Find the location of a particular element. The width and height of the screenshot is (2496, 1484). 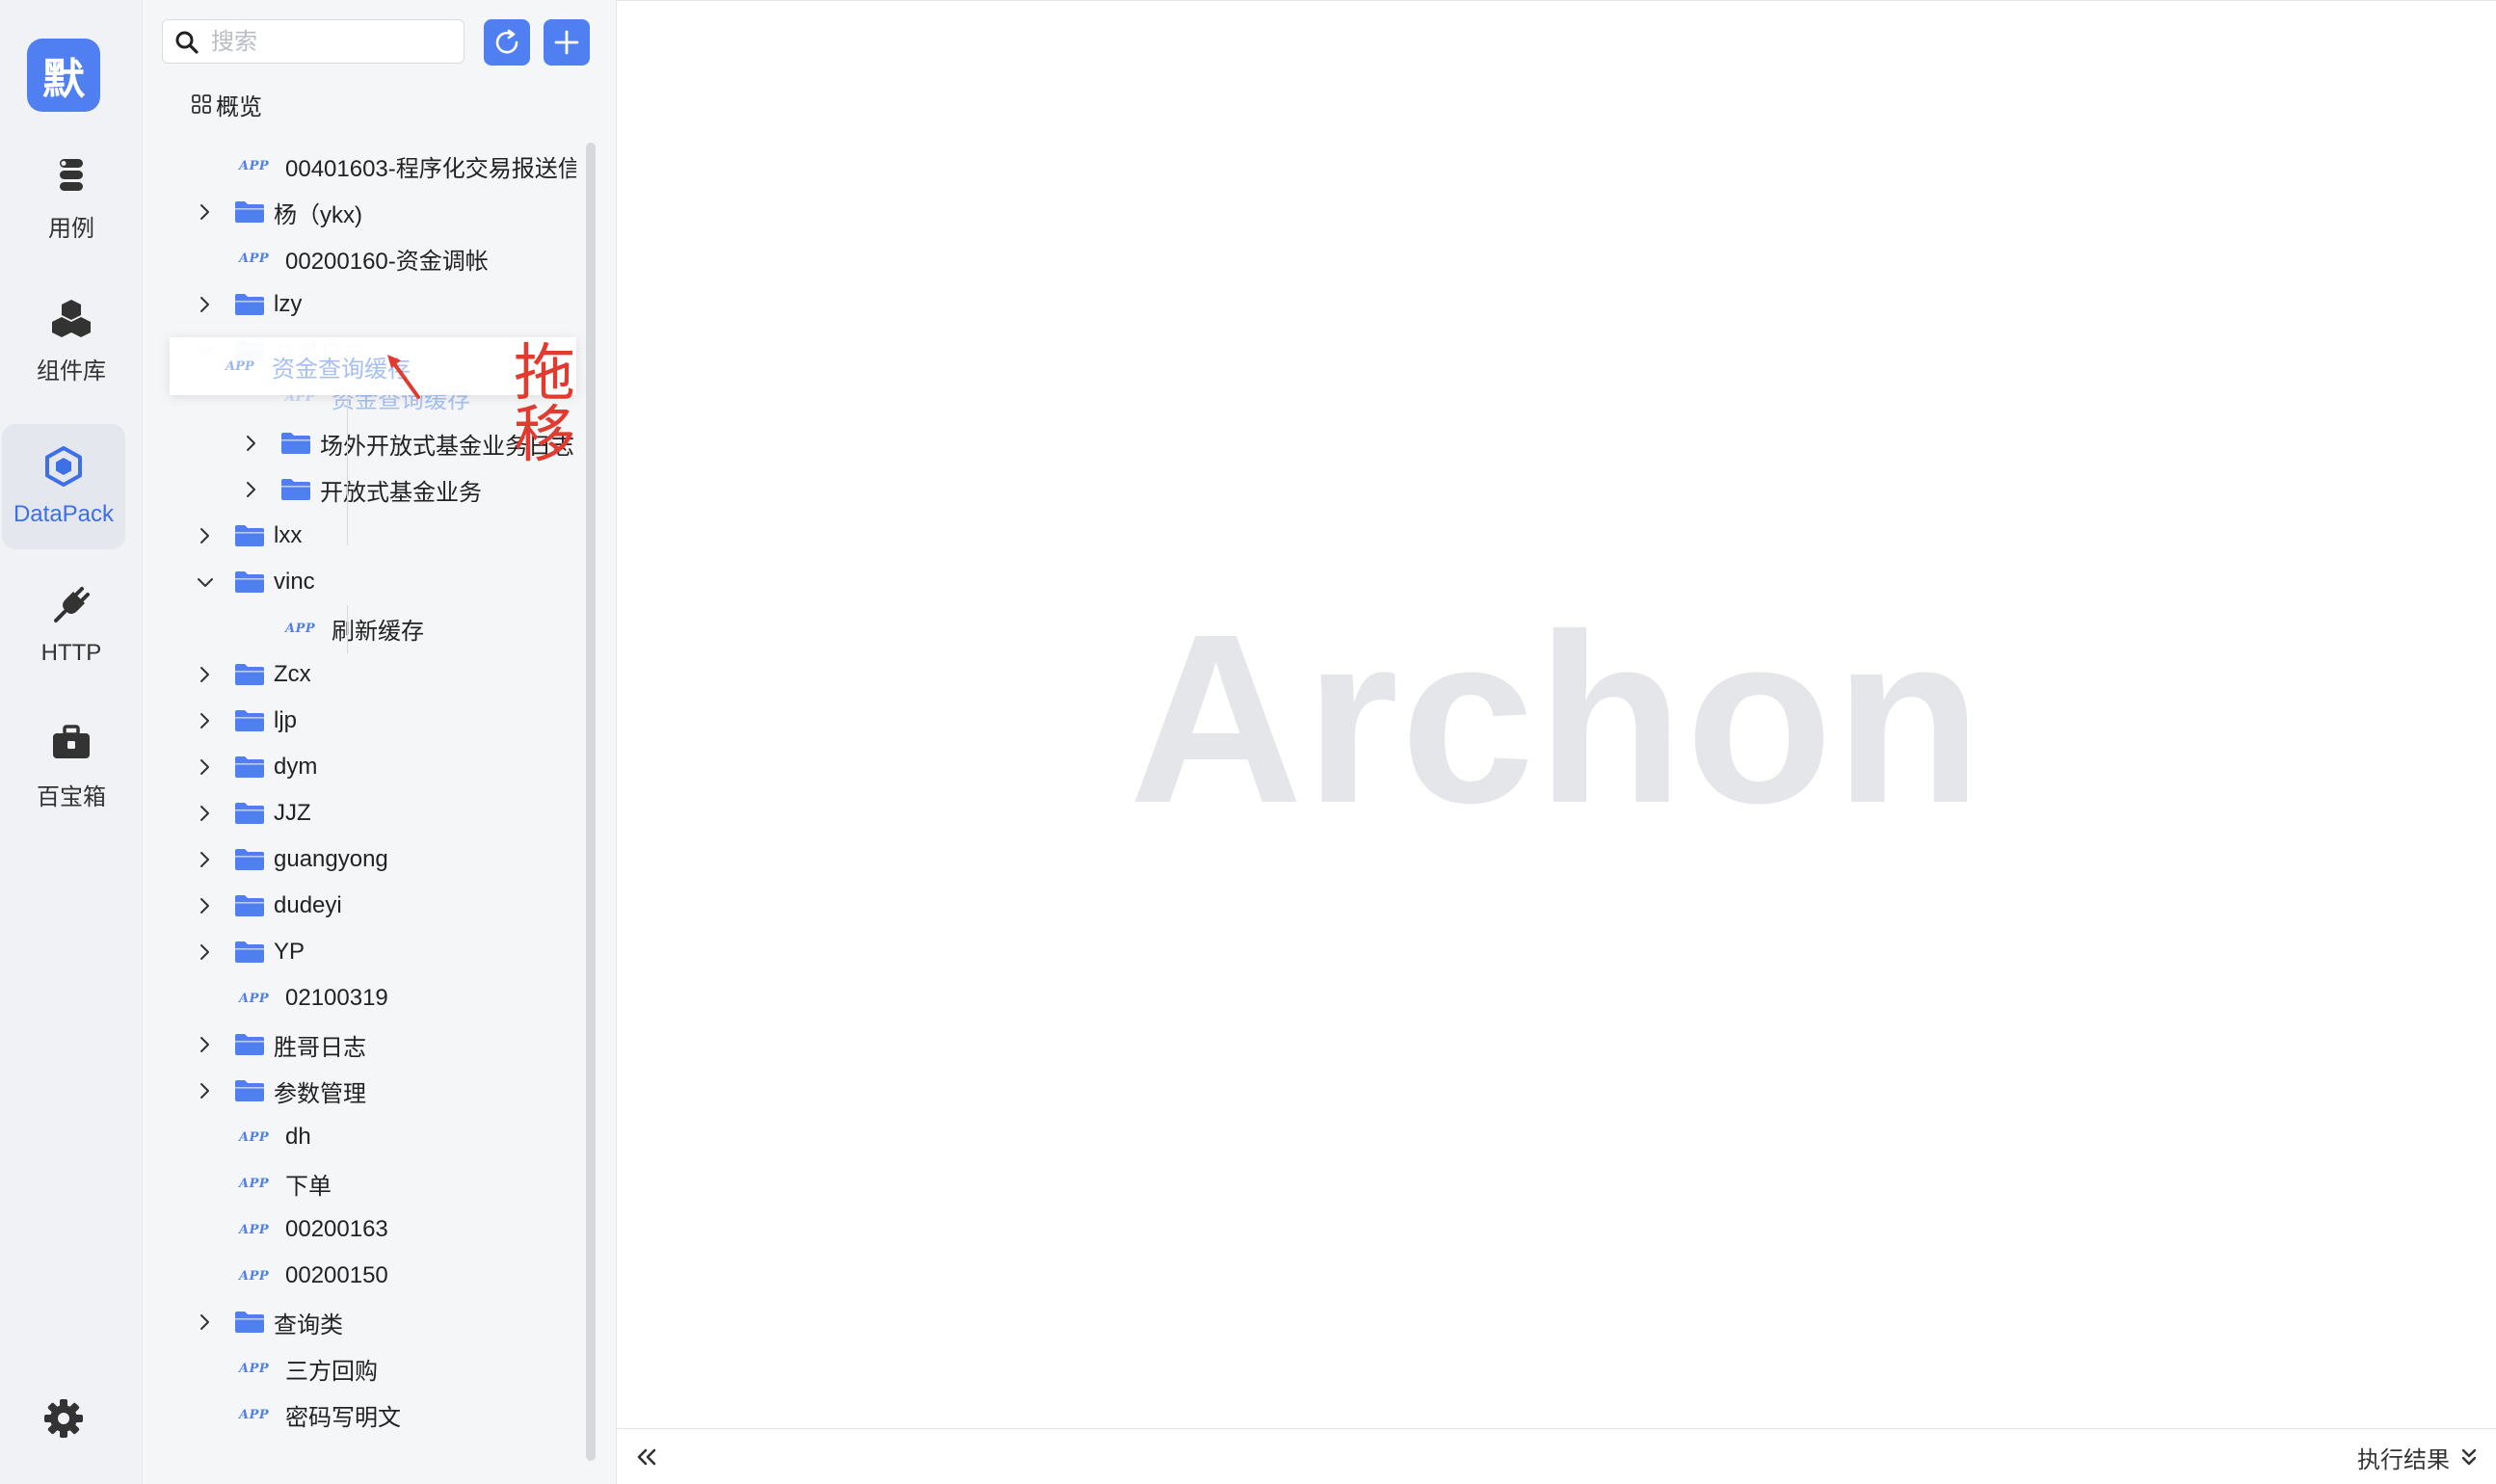

tree-item-label: dudeyi is located at coordinates (308, 905).